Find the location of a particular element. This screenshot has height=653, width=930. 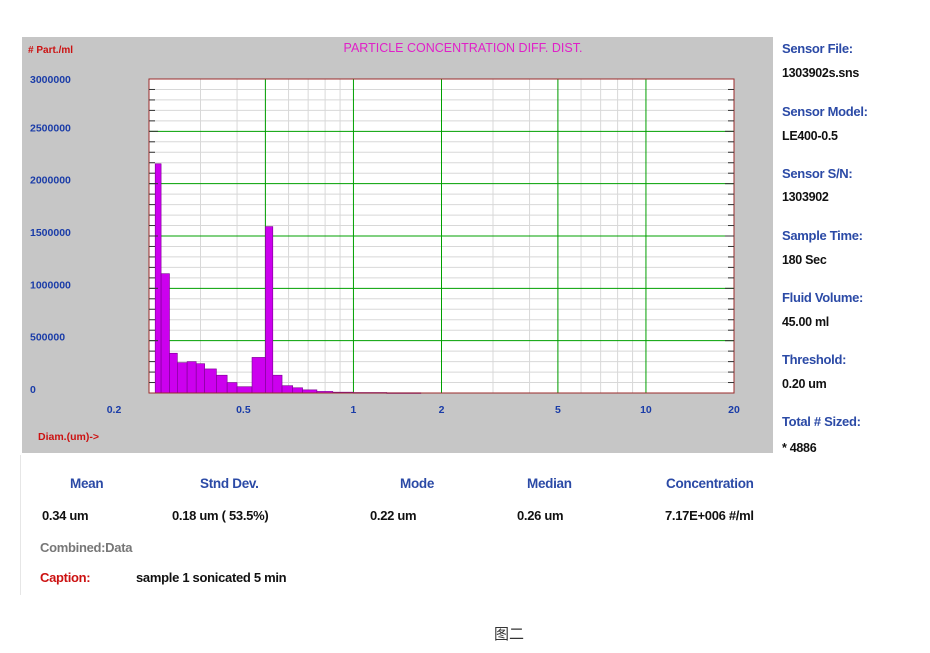

sensor-model-value: LE400-0.5 is located at coordinates (810, 136).